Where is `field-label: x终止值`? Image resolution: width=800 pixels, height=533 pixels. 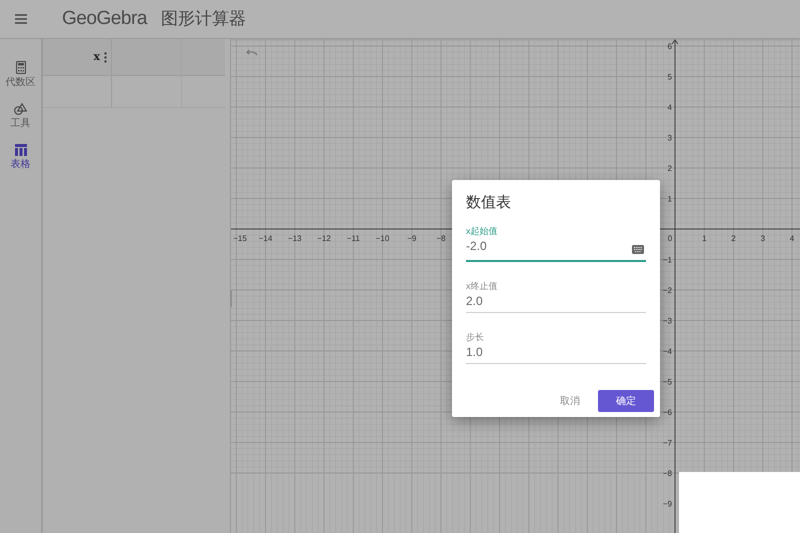
field-label: x终止值 is located at coordinates (482, 286).